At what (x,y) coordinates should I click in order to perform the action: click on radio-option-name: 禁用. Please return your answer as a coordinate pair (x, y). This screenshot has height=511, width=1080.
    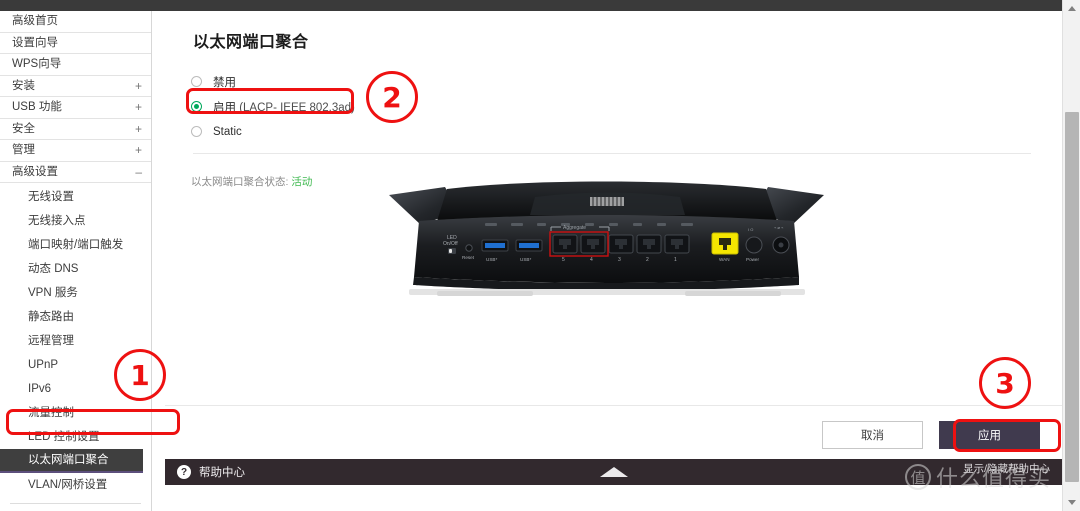
    Looking at the image, I should click on (224, 82).